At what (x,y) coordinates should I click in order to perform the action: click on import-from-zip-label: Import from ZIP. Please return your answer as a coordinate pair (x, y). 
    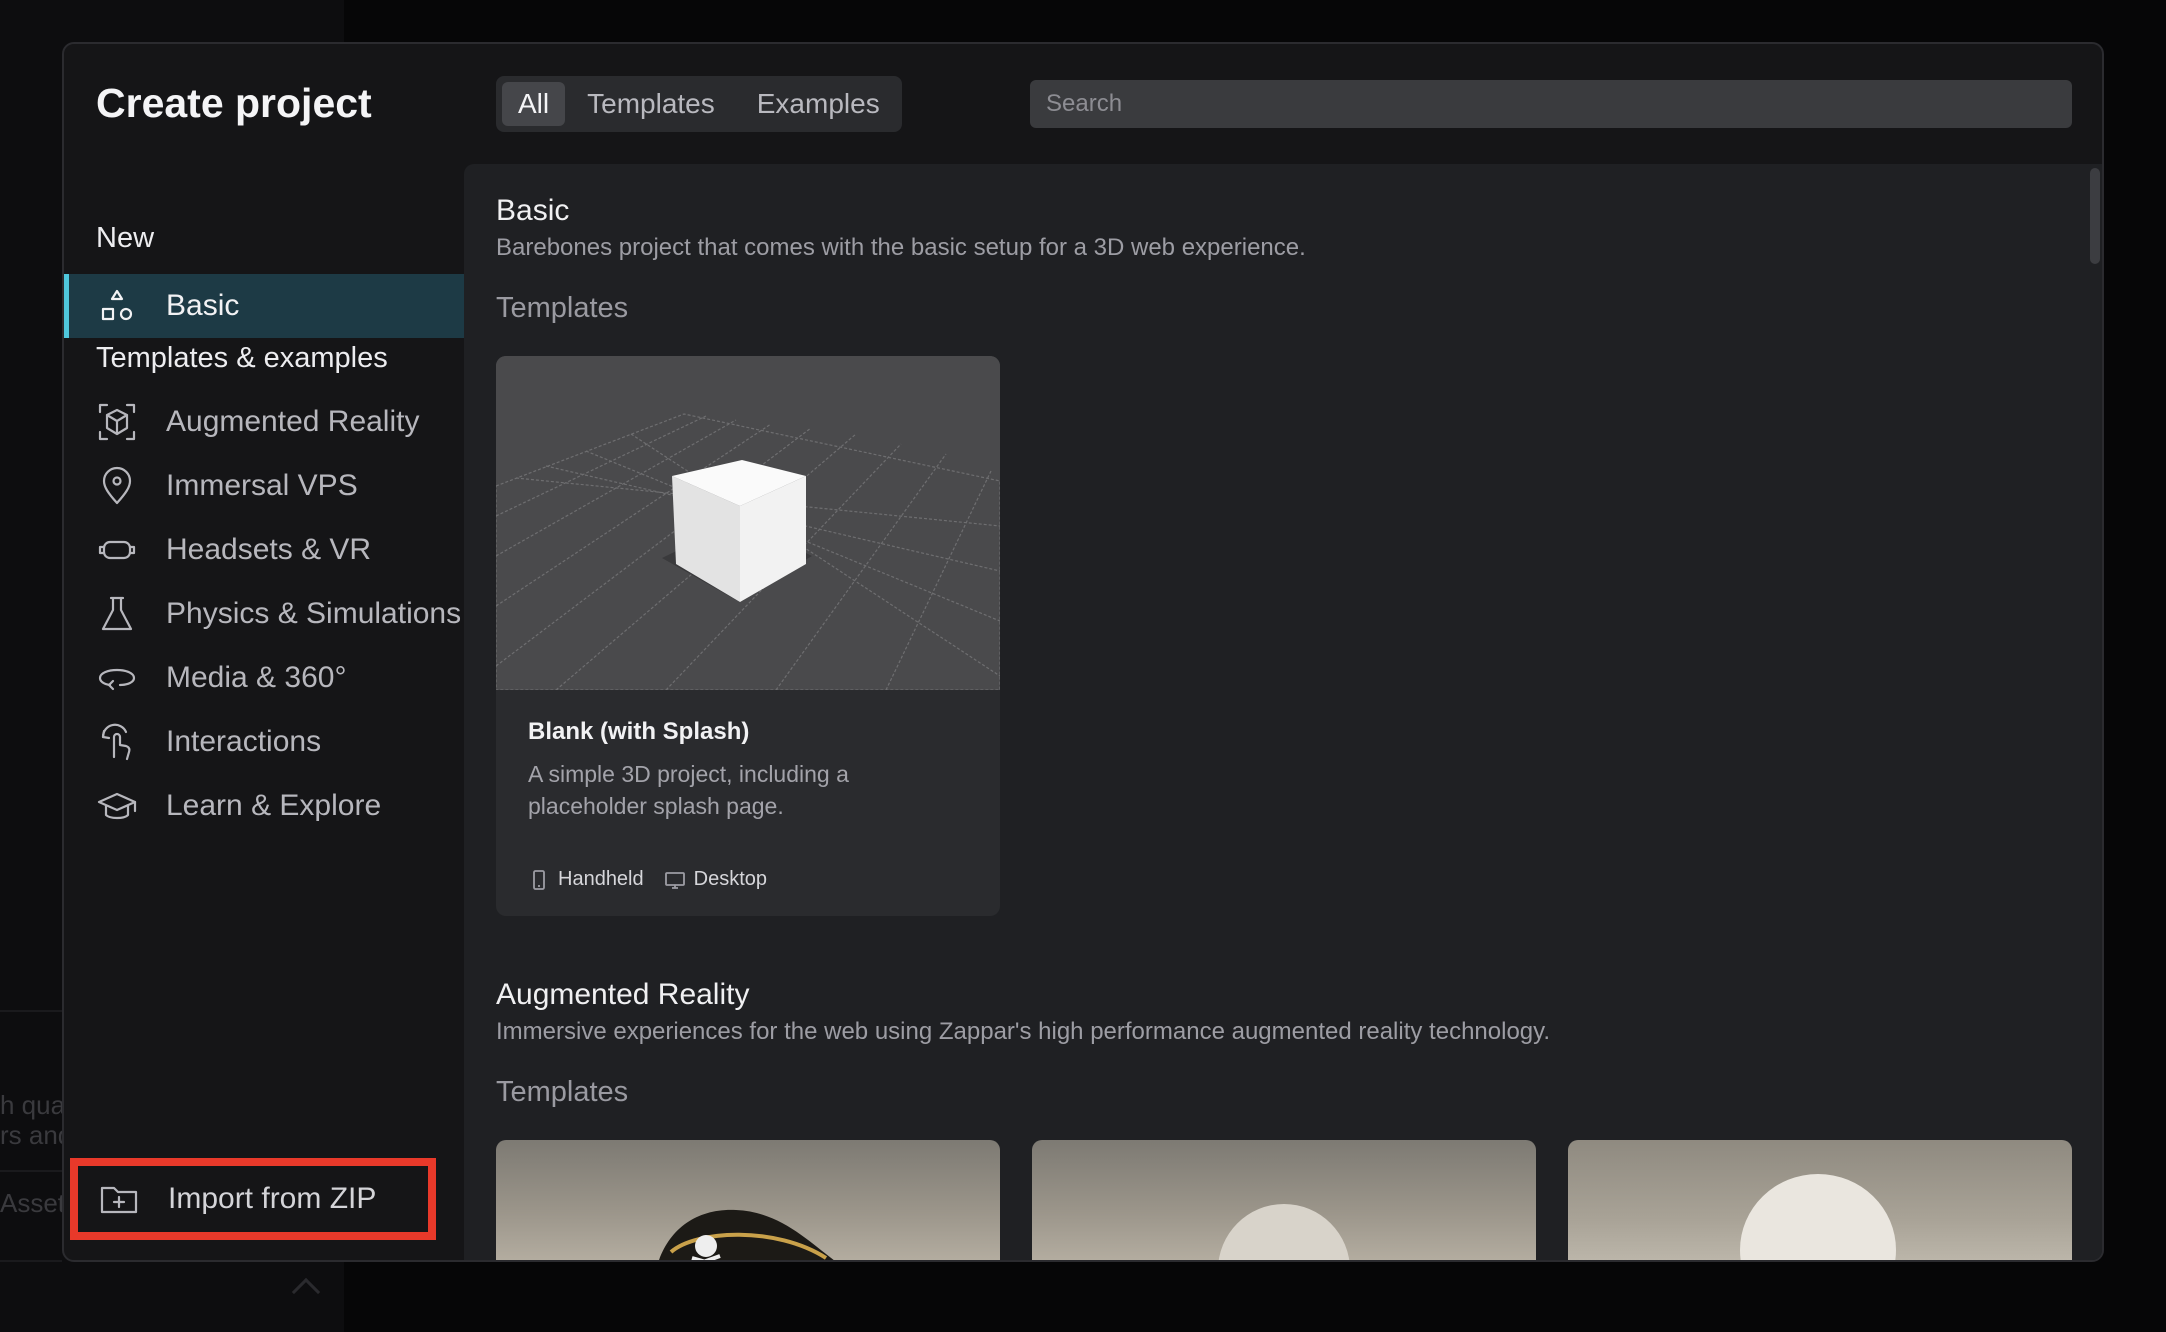
    Looking at the image, I should click on (272, 1198).